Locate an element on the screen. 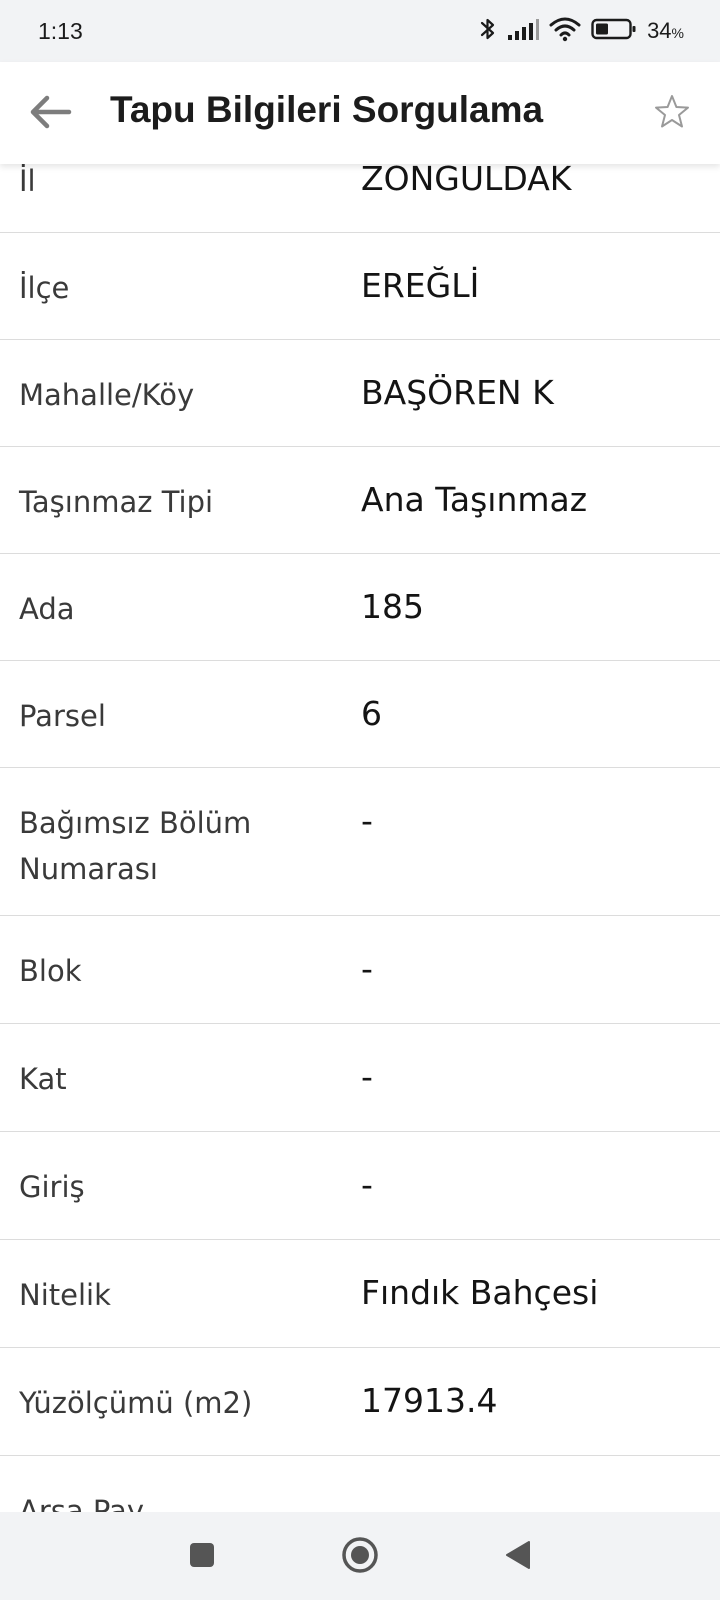 The width and height of the screenshot is (720, 1600). row-value: Ana Taşınmaz is located at coordinates (474, 499).